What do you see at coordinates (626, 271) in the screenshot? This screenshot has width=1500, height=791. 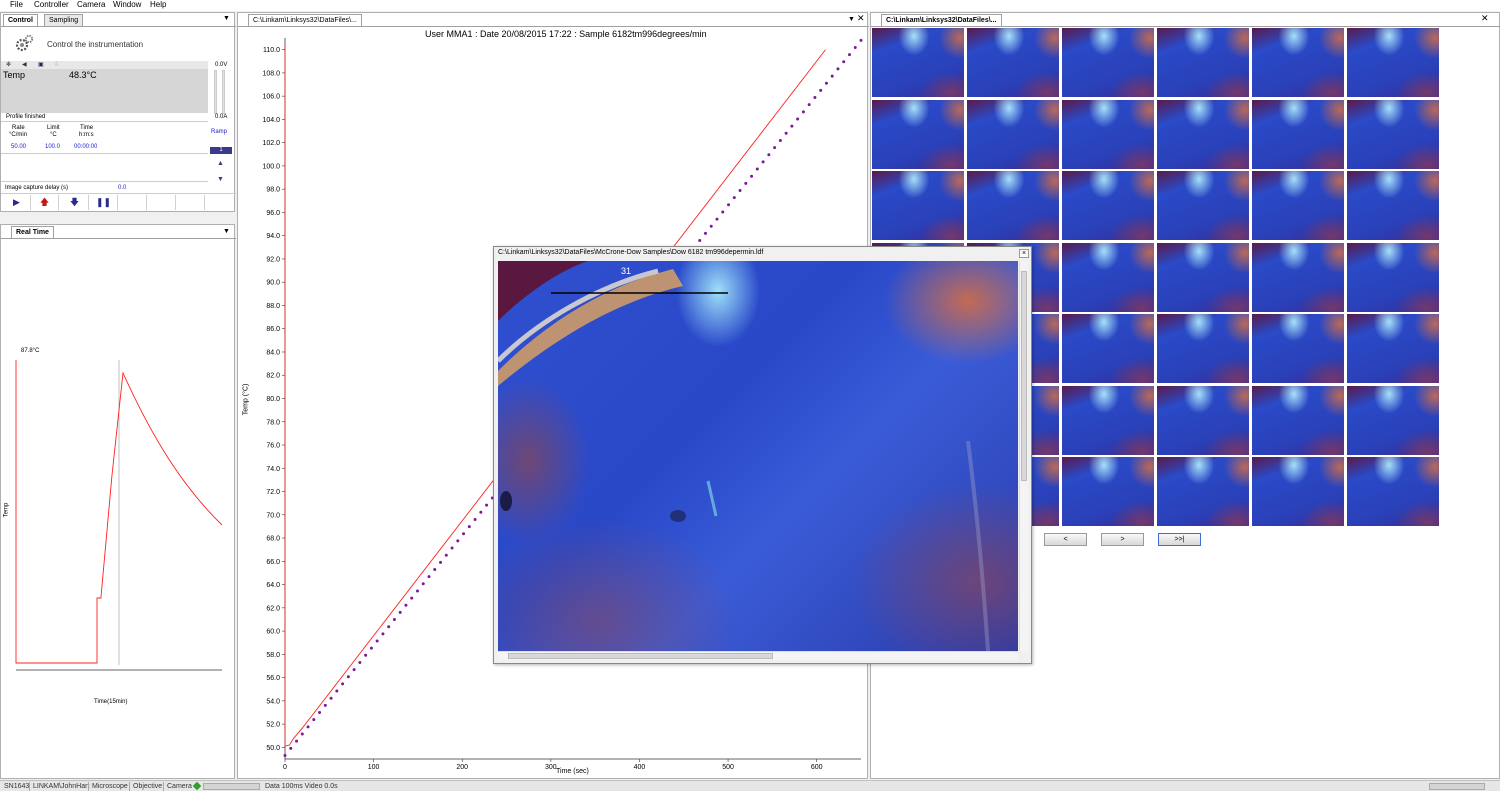 I see `scale-bar-label: 31` at bounding box center [626, 271].